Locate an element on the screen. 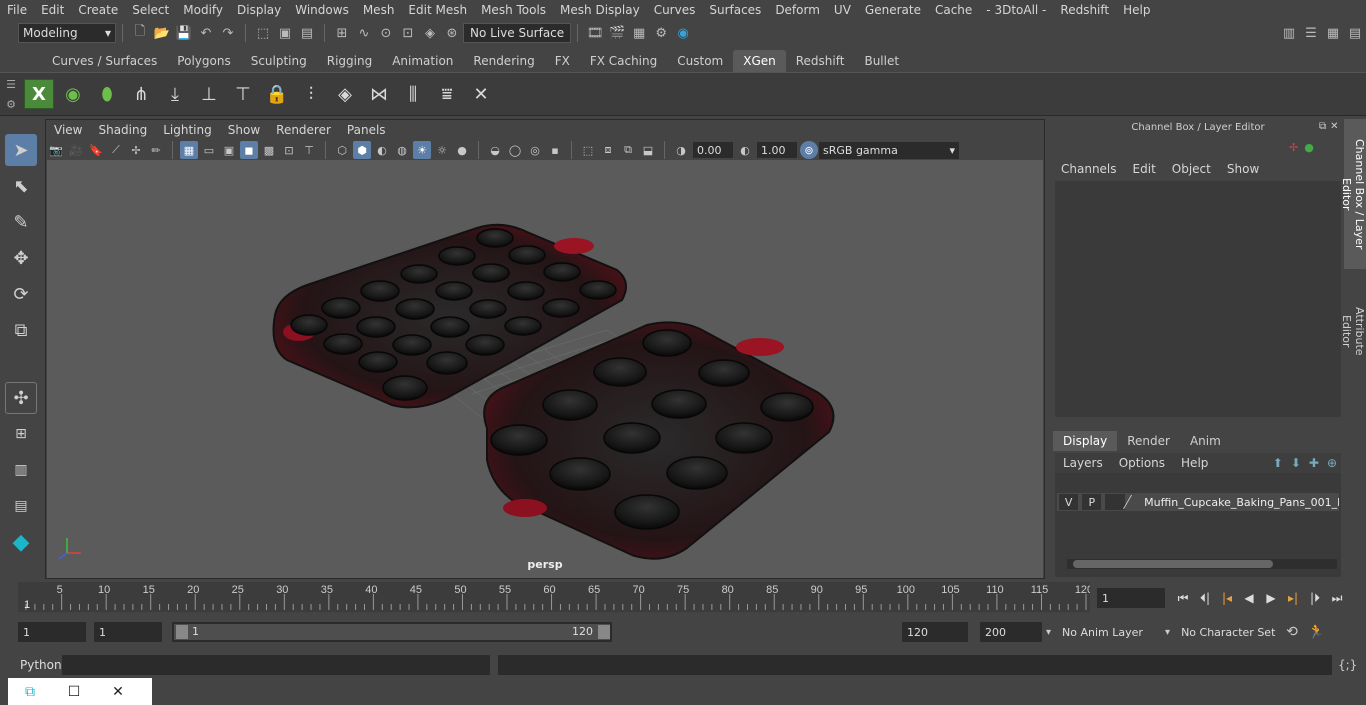 The height and width of the screenshot is (705, 1366). grid-icon: ▦ is located at coordinates (189, 150).